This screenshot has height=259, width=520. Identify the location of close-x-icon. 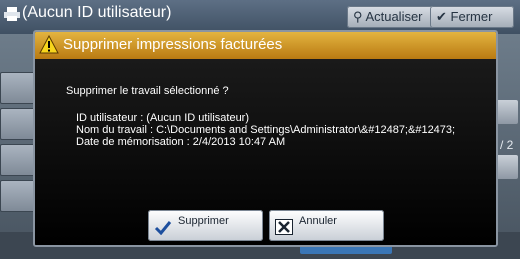
(284, 227).